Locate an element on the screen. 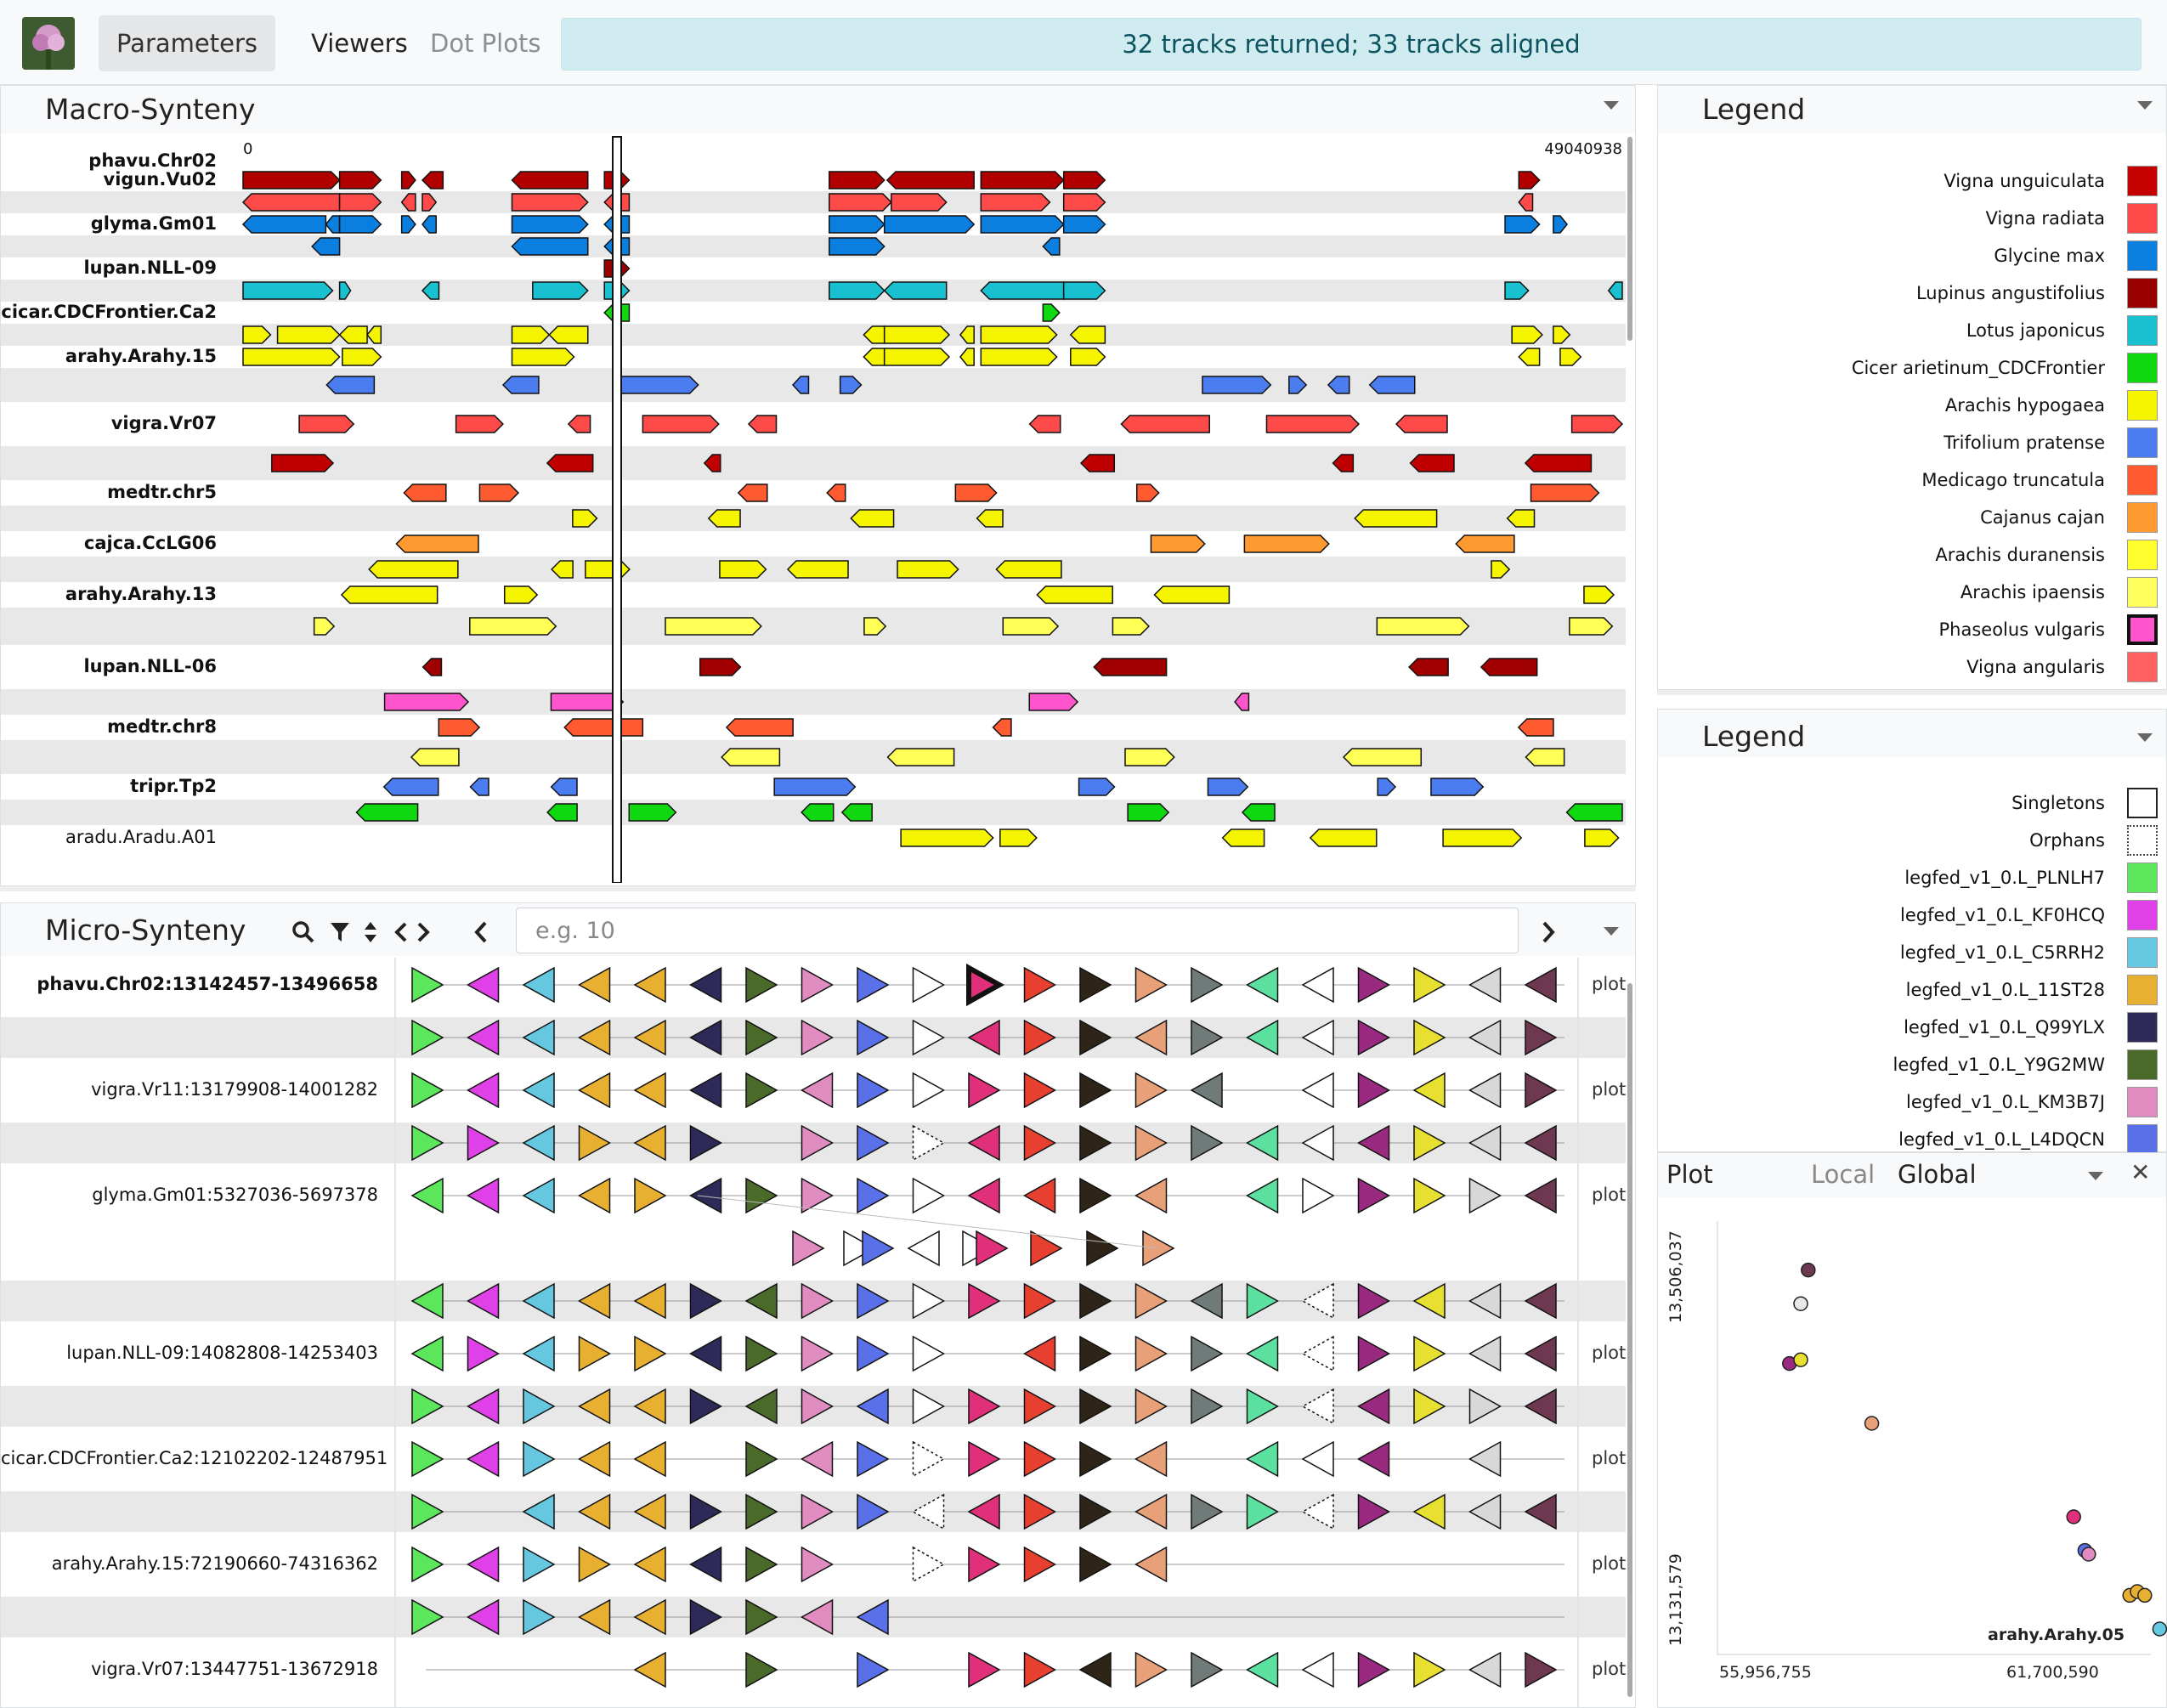  micro-search-input is located at coordinates (1018, 931).